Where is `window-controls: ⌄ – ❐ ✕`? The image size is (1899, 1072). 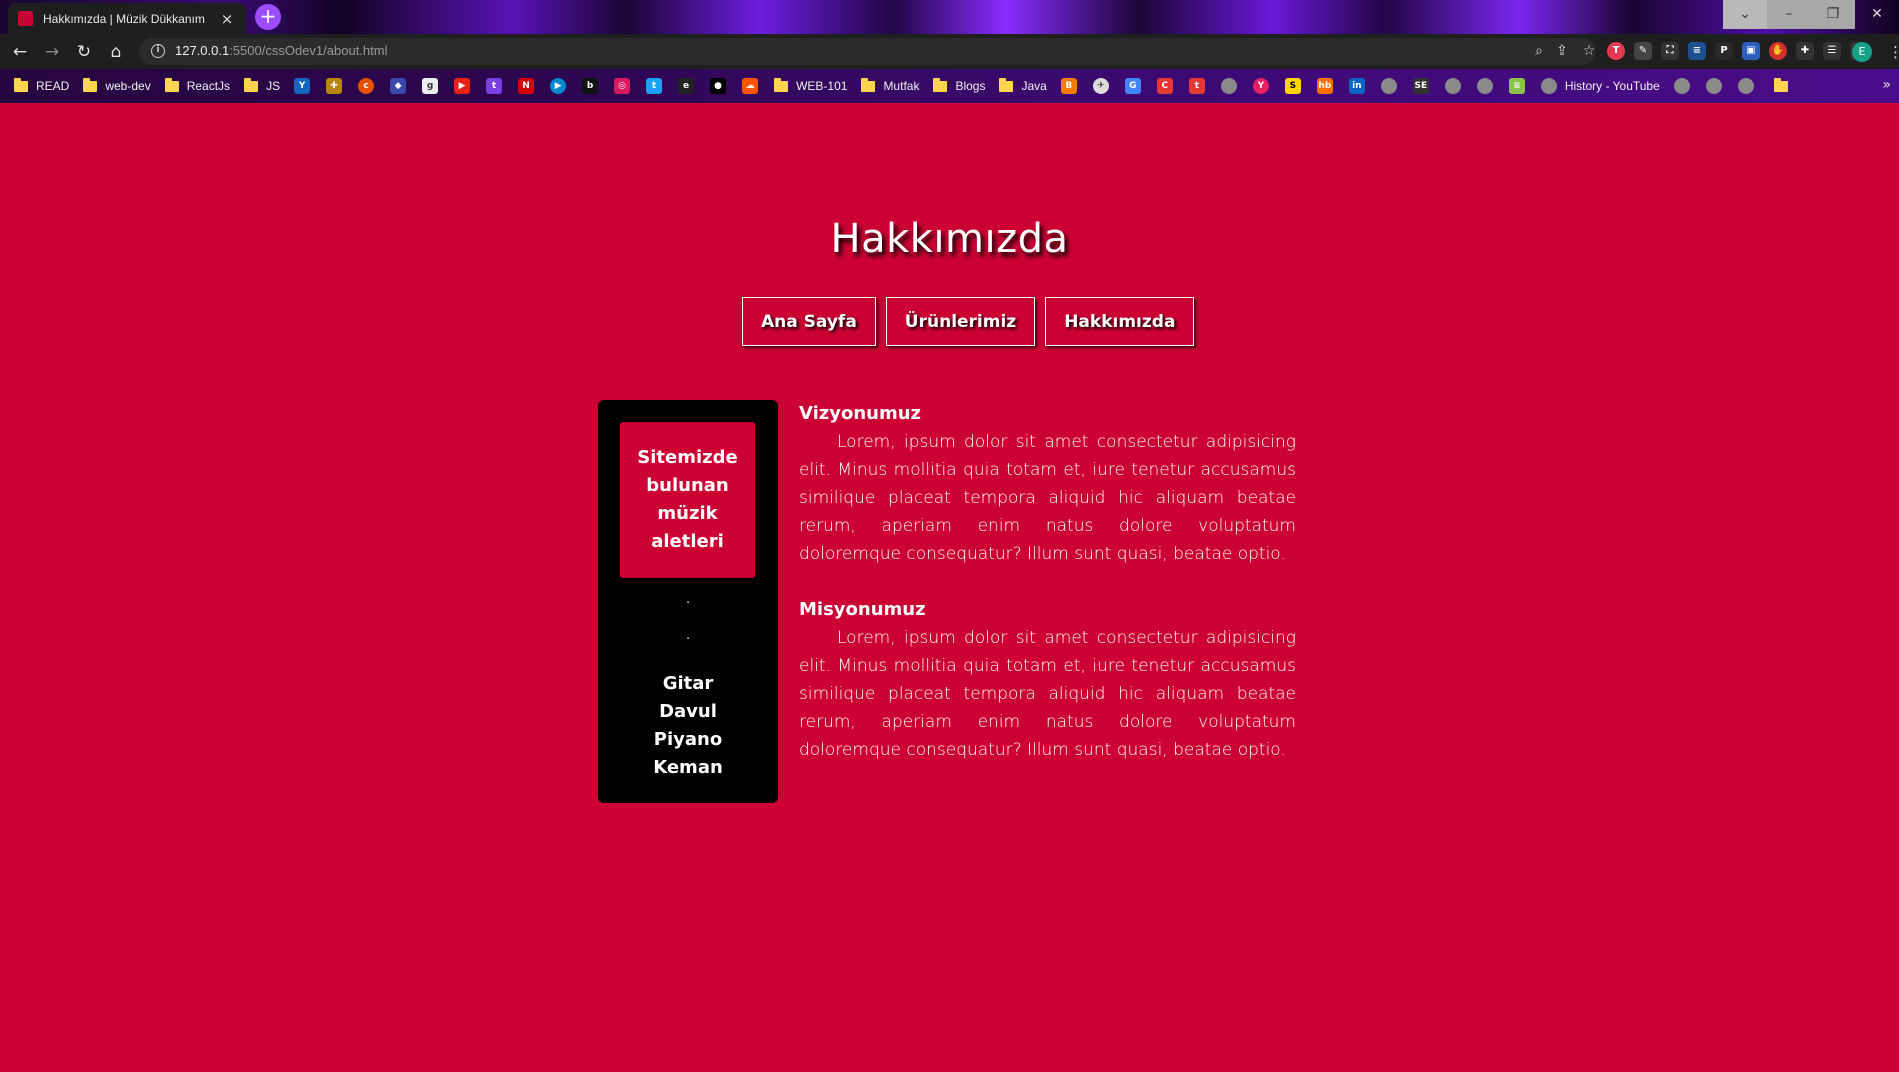 window-controls: ⌄ – ❐ ✕ is located at coordinates (1811, 14).